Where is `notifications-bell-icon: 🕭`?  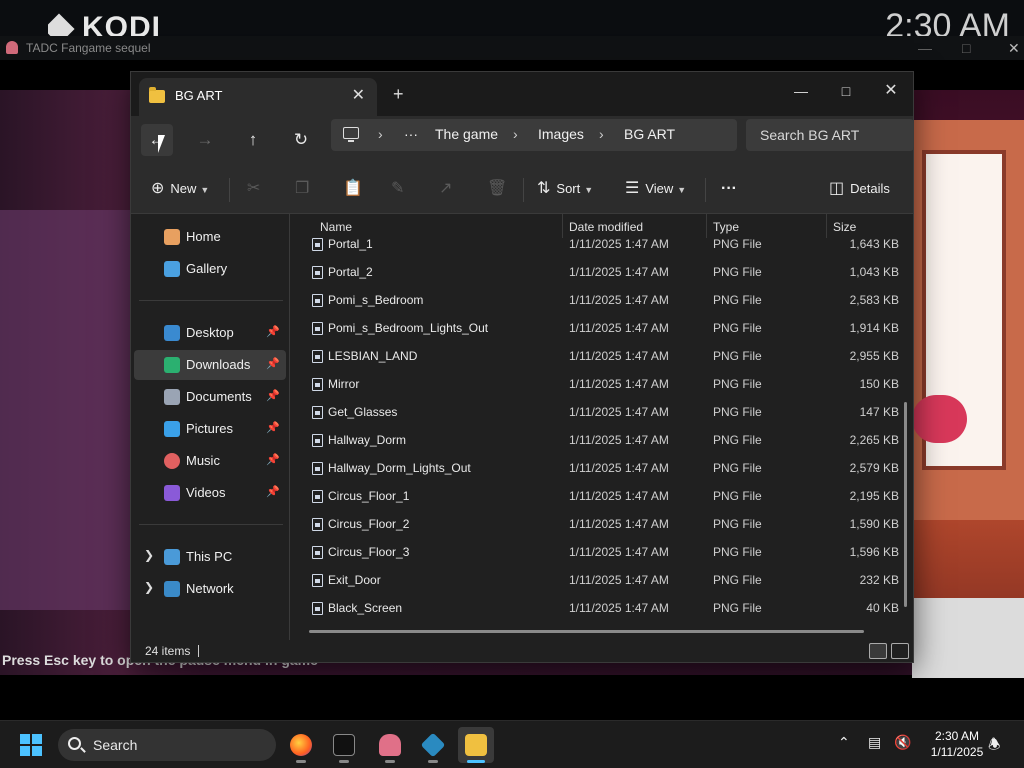
notifications-bell-icon: 🕭 is located at coordinates (994, 746).